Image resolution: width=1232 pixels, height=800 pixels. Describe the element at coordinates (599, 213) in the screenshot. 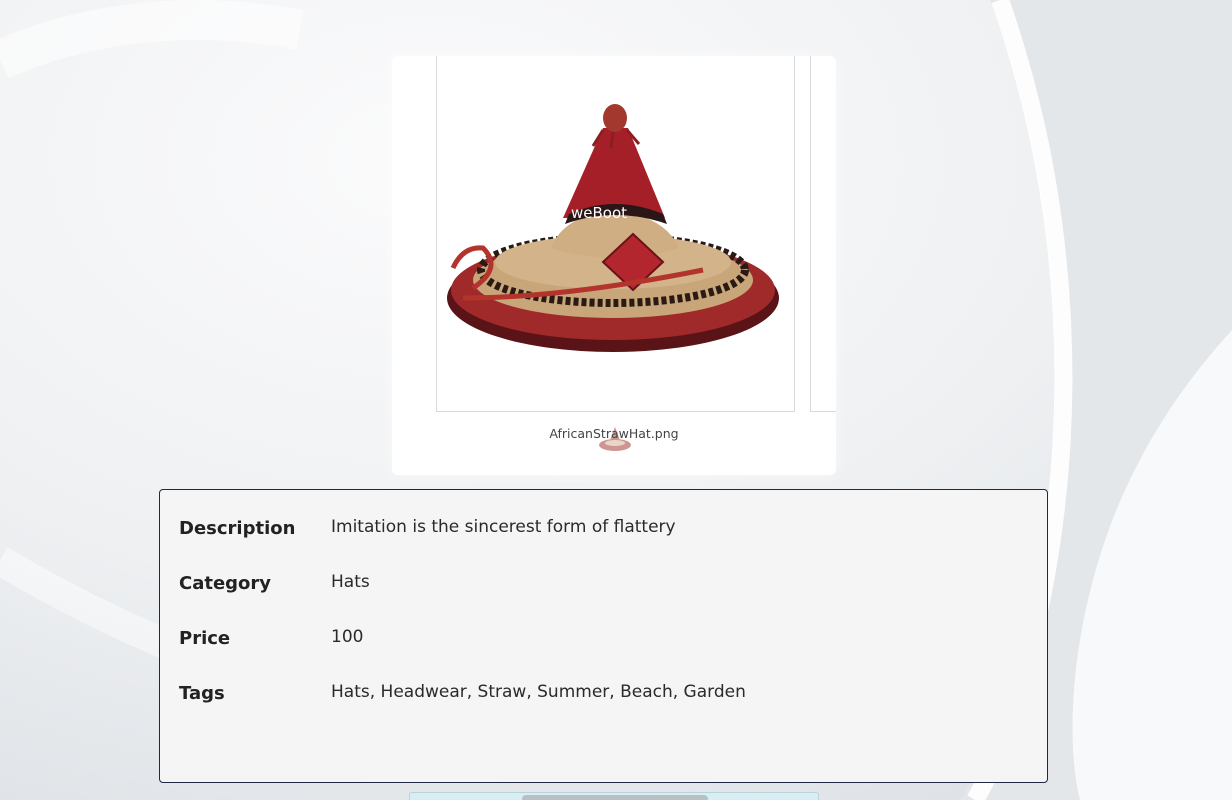

I see `hat-brand-text: weBoot` at that location.